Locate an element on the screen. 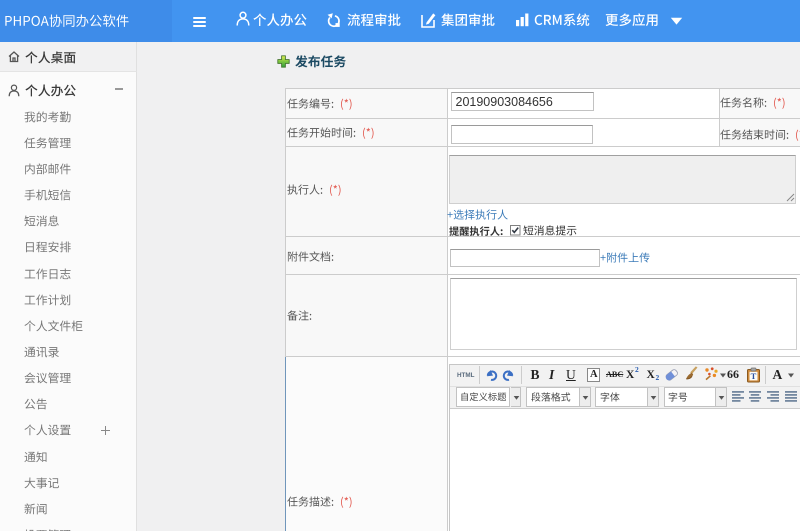 The image size is (800, 531). svg-text: T is located at coordinates (753, 376).